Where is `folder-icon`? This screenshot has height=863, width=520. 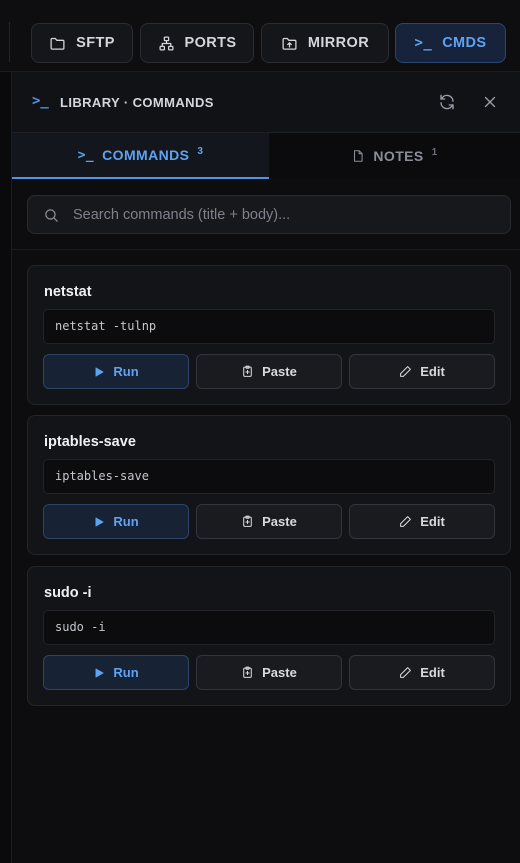 folder-icon is located at coordinates (57, 43).